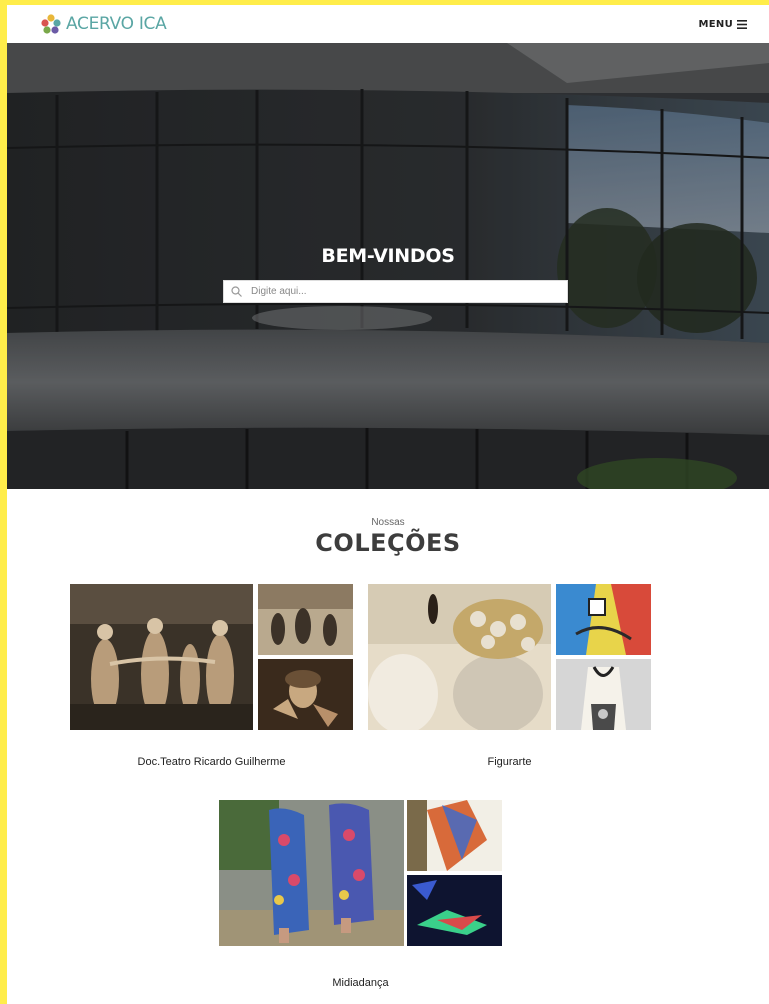  What do you see at coordinates (388, 256) in the screenshot?
I see `hero-title: BEM-VINDOS` at bounding box center [388, 256].